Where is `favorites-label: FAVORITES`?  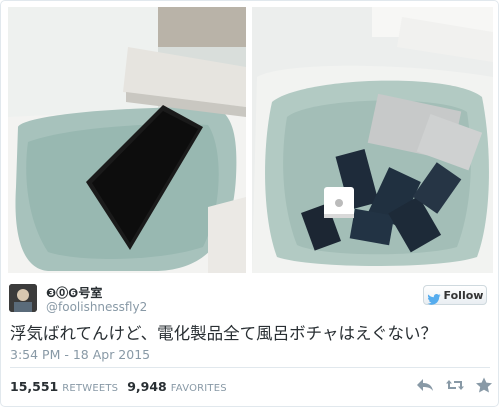 favorites-label: FAVORITES is located at coordinates (199, 388).